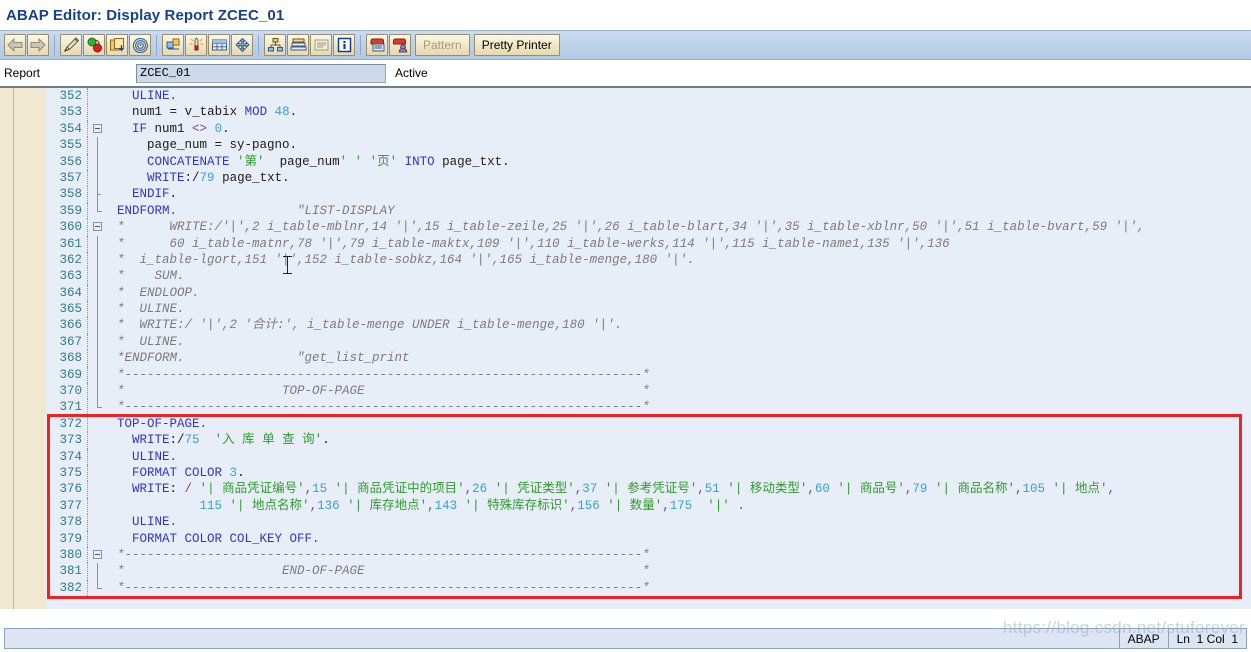  I want to click on code-line: 359 ENDFORM. "LIST-DISPLAY, so click(648, 211).